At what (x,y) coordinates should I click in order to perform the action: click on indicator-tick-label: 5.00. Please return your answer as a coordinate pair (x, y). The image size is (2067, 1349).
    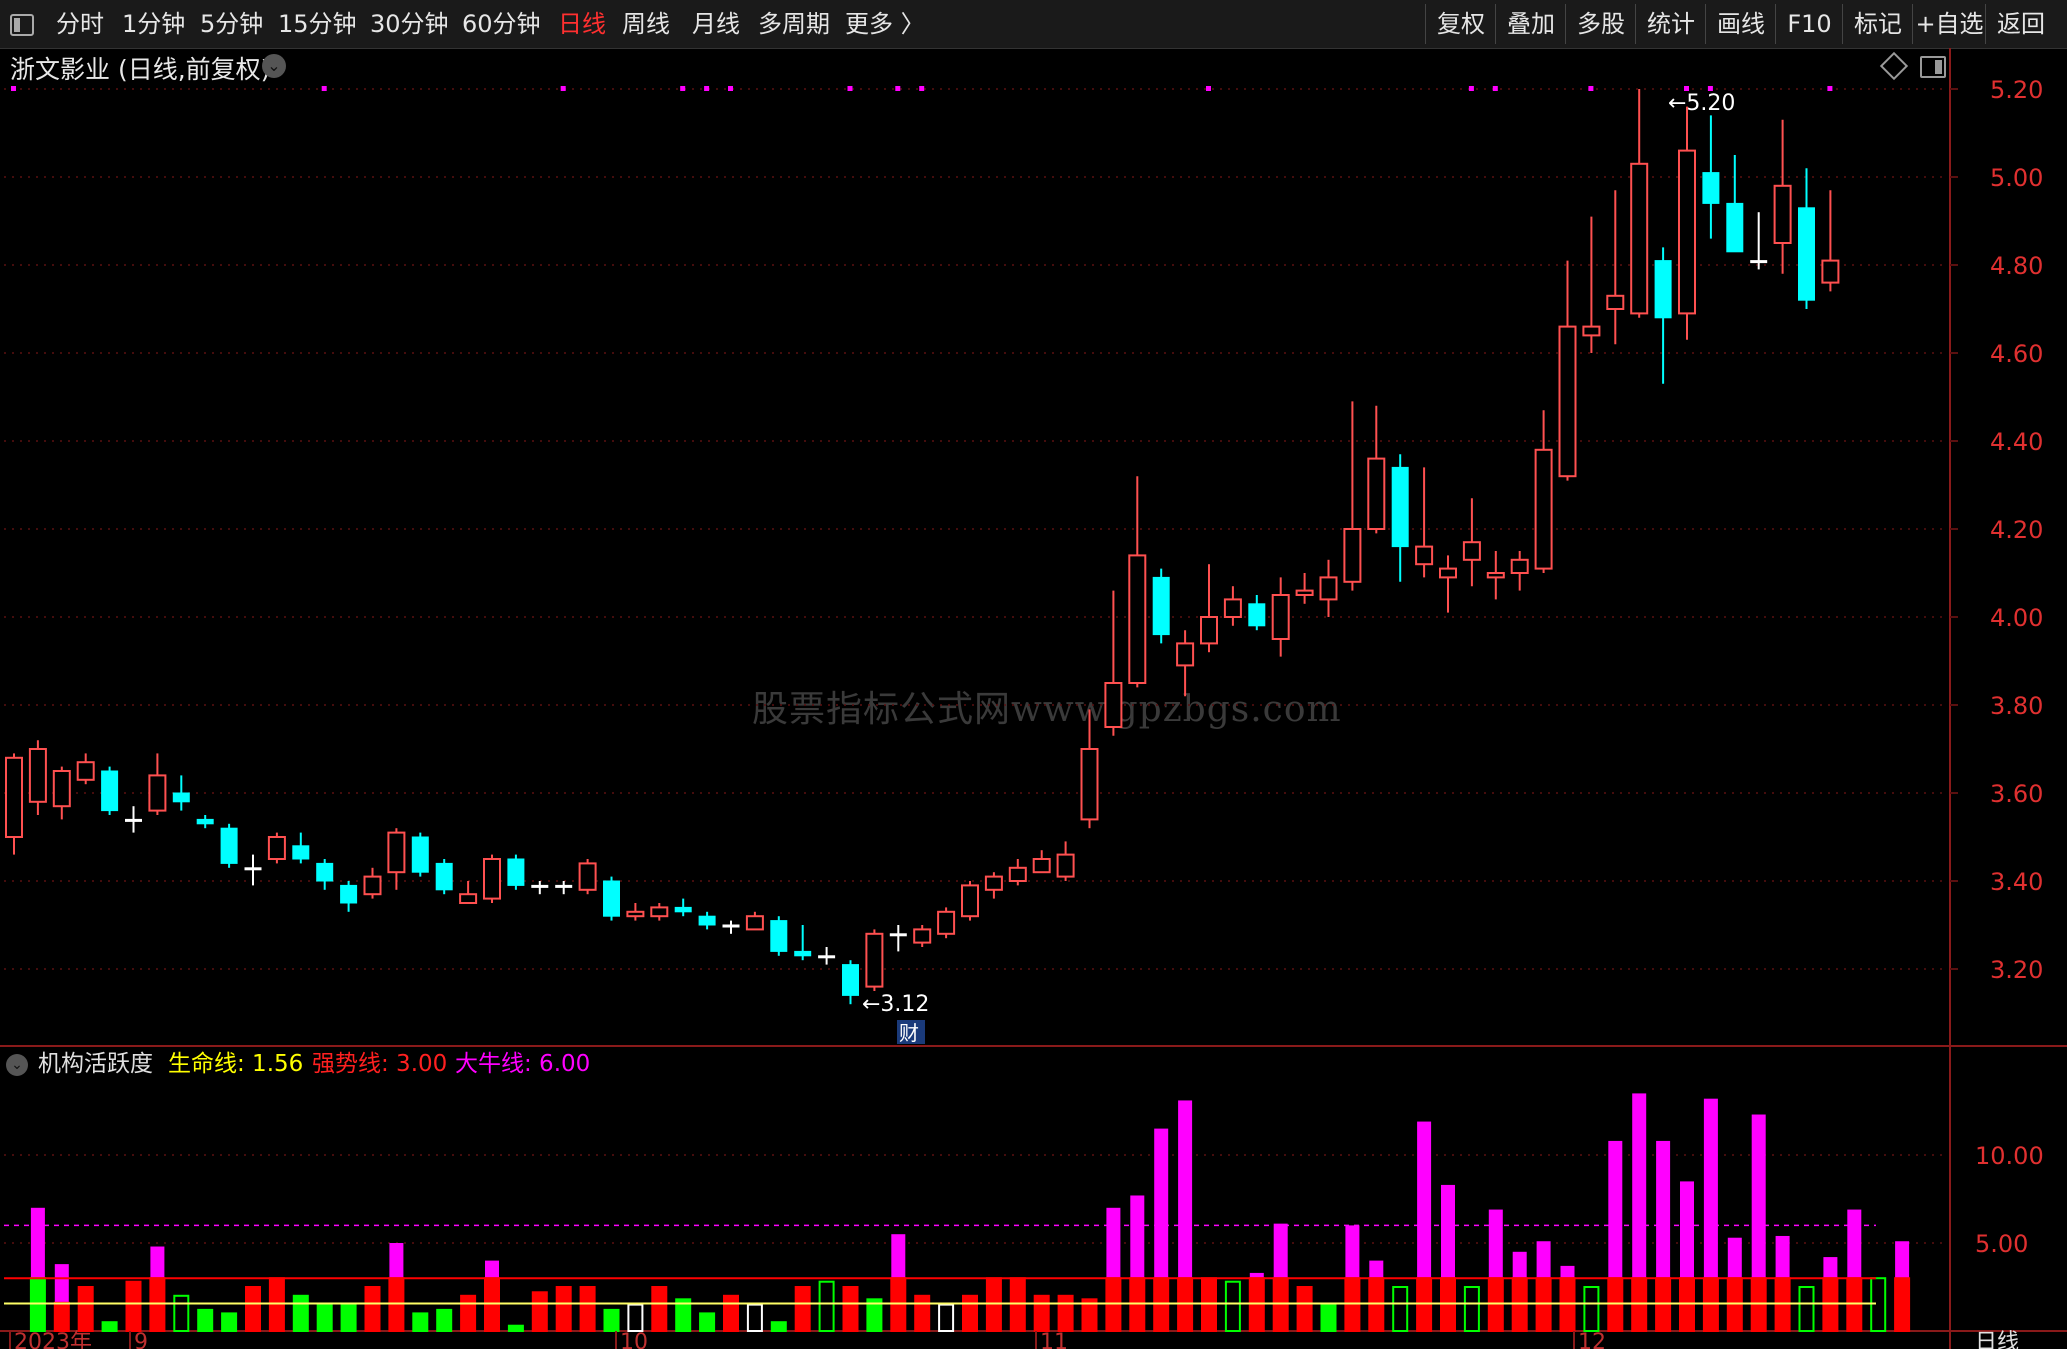
    Looking at the image, I should click on (2001, 1244).